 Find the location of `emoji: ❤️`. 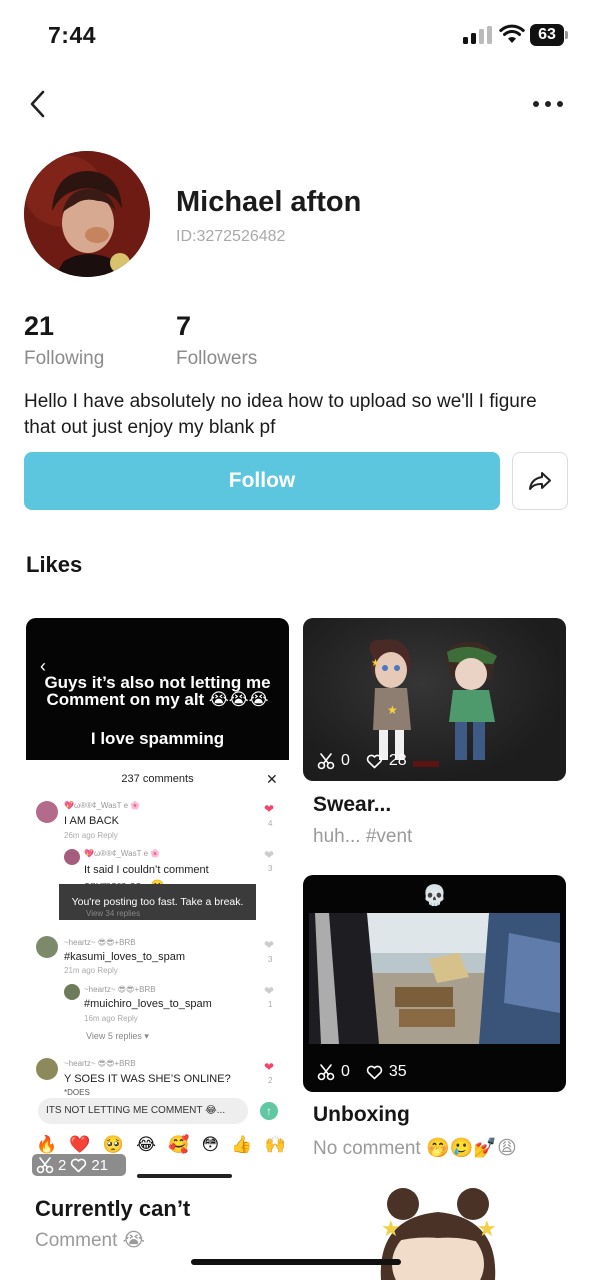

emoji: ❤️ is located at coordinates (80, 1144).